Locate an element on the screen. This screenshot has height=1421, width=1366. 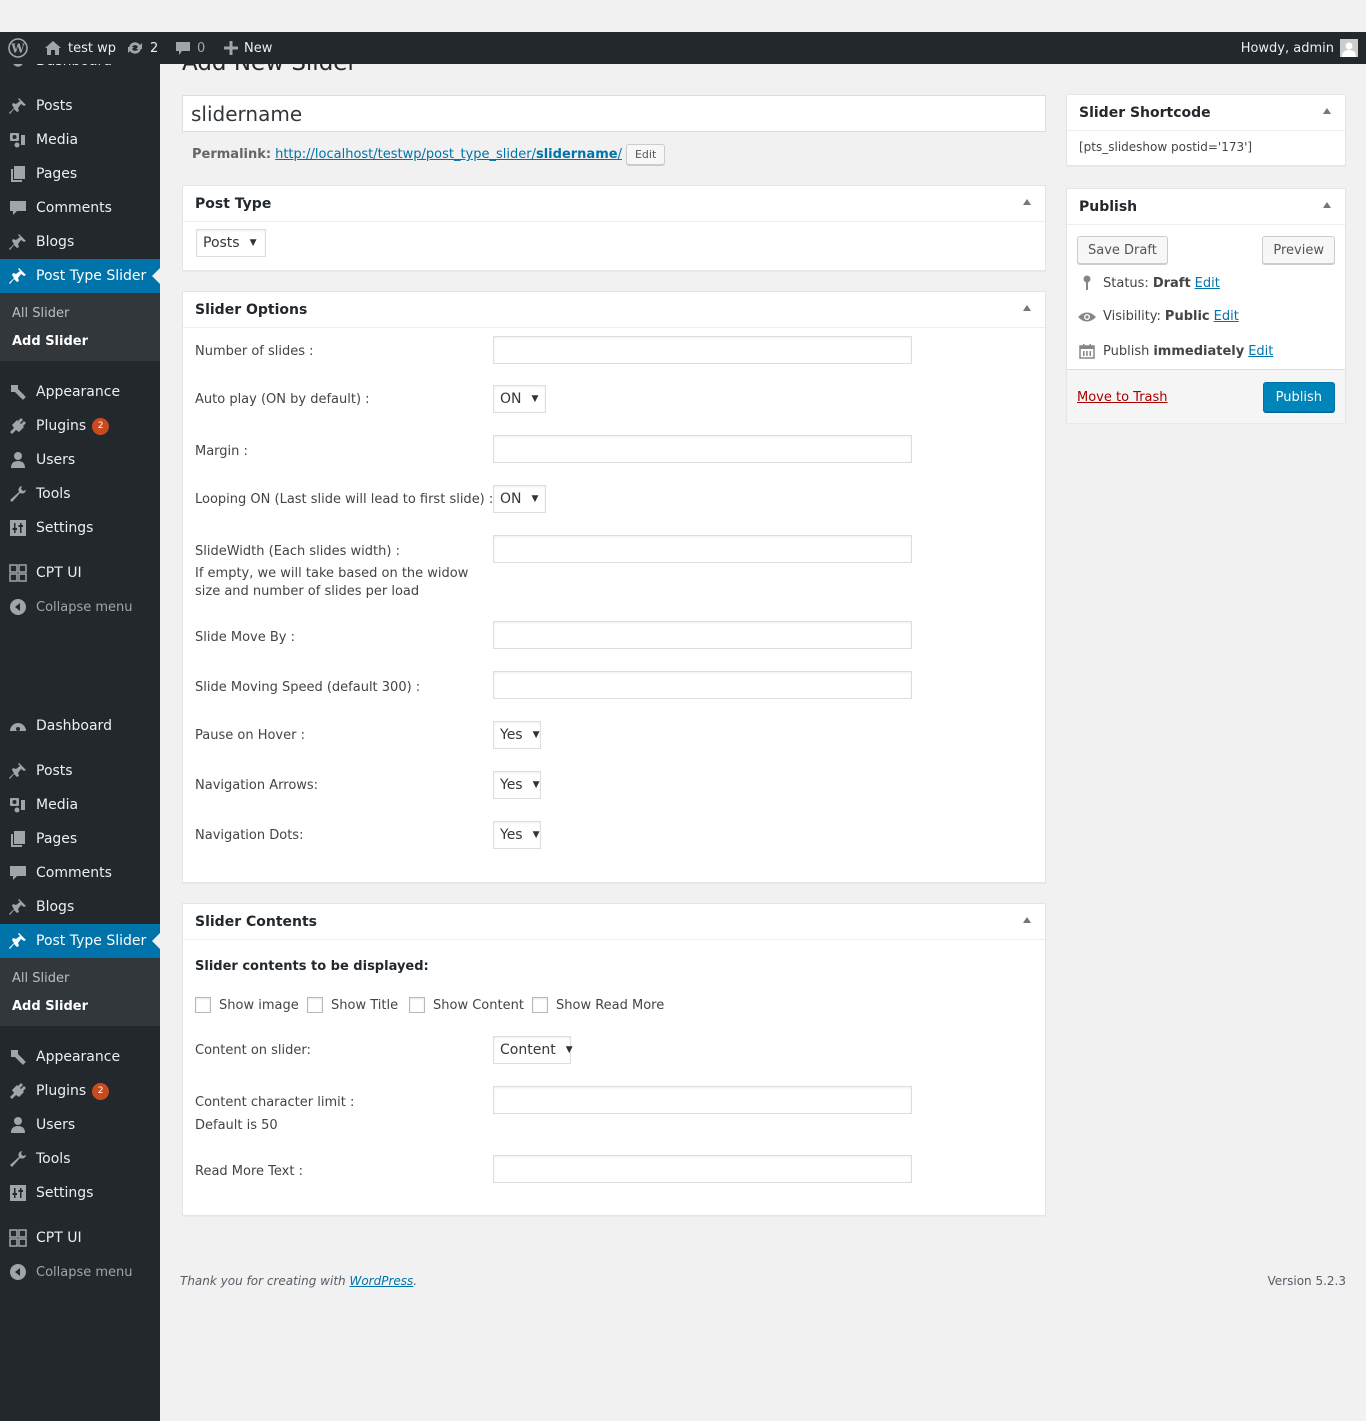
edit-status-link: Edit is located at coordinates (1207, 283).